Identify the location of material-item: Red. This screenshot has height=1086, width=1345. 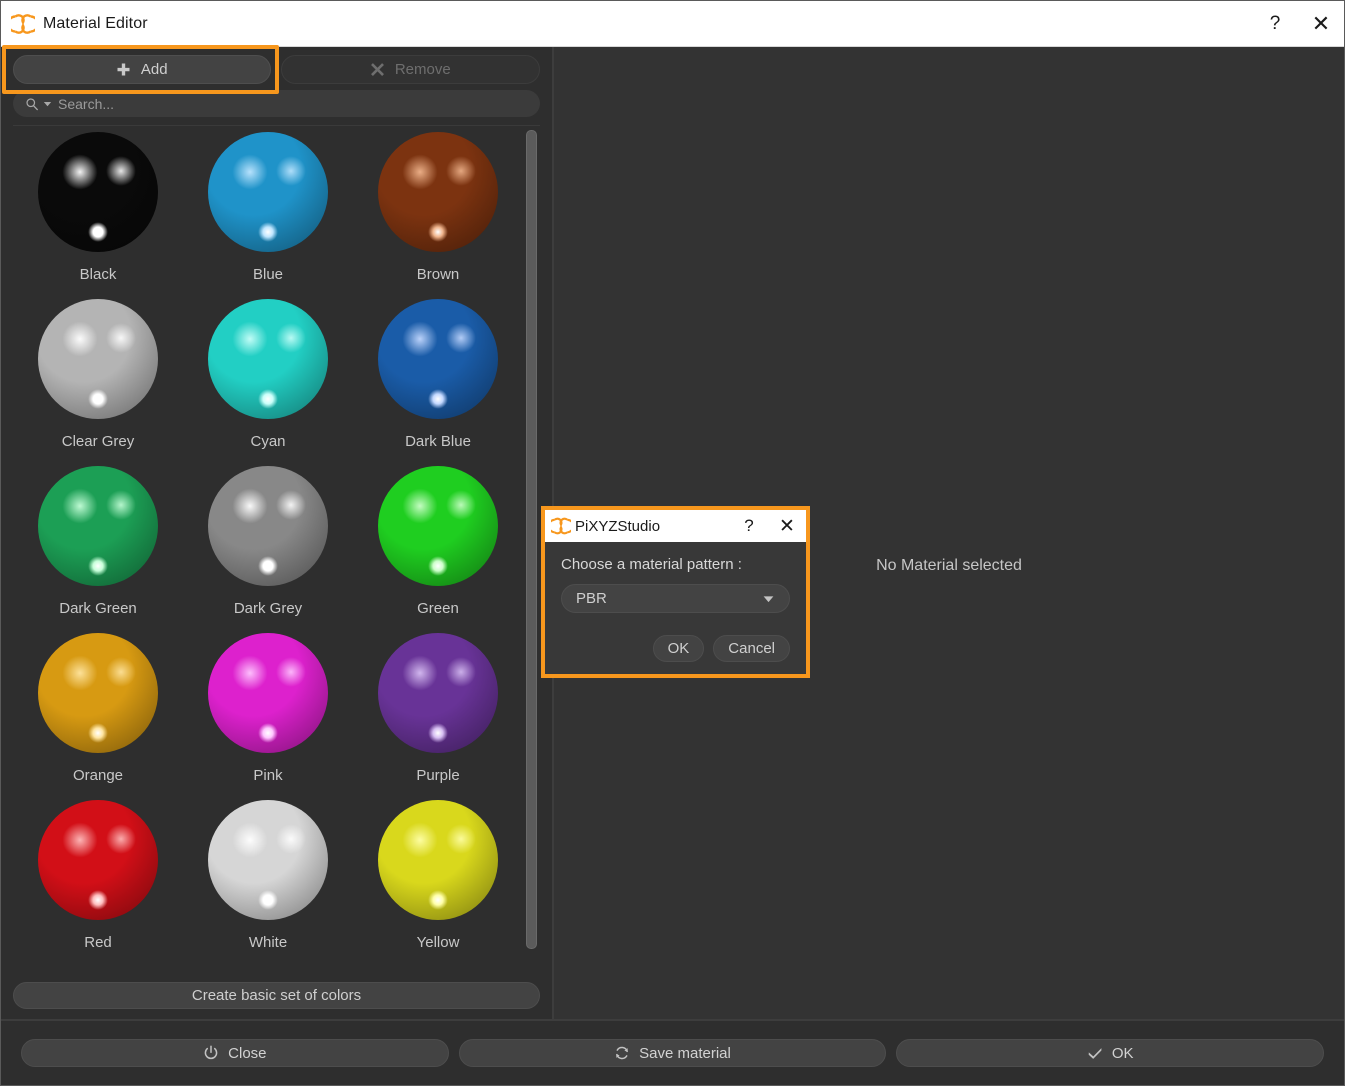
(98, 883).